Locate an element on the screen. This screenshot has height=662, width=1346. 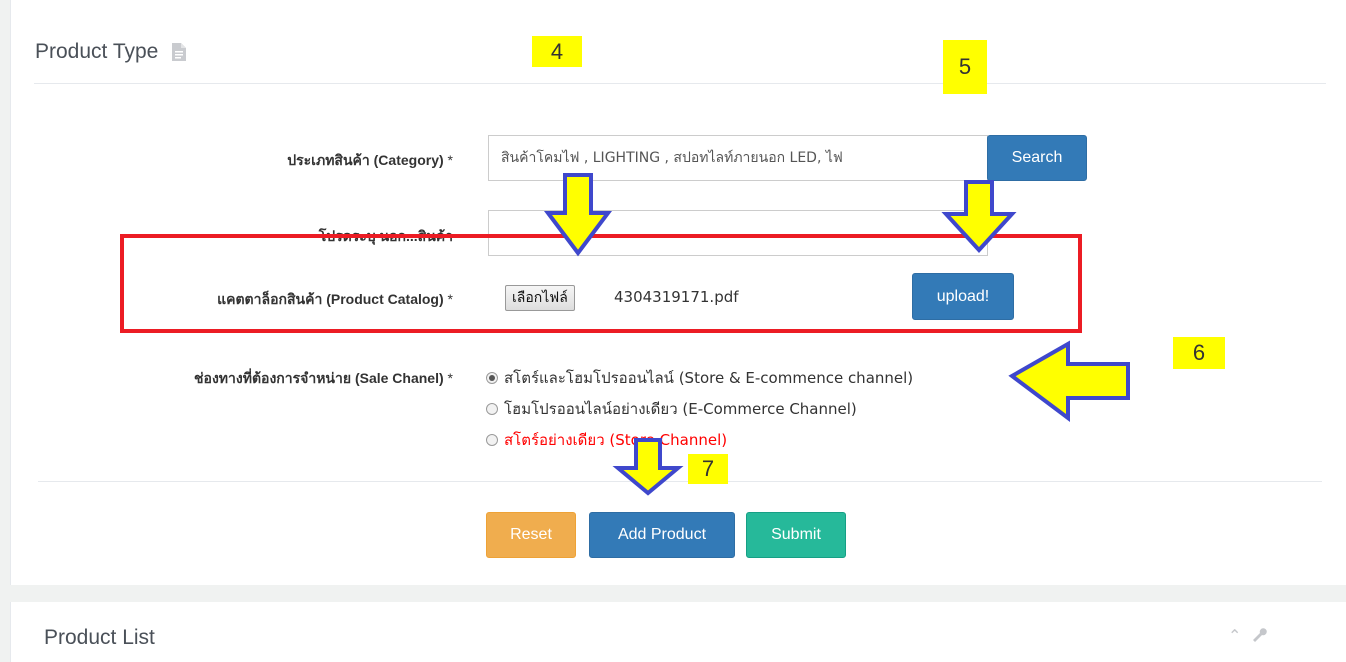
panel-tools: ⌃ is located at coordinates (1248, 636).